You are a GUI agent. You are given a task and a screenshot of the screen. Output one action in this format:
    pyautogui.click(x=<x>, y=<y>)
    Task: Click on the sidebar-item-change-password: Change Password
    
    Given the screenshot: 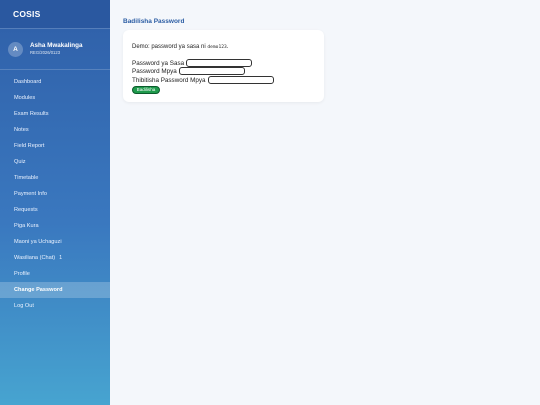 What is the action you would take?
    pyautogui.click(x=55, y=290)
    